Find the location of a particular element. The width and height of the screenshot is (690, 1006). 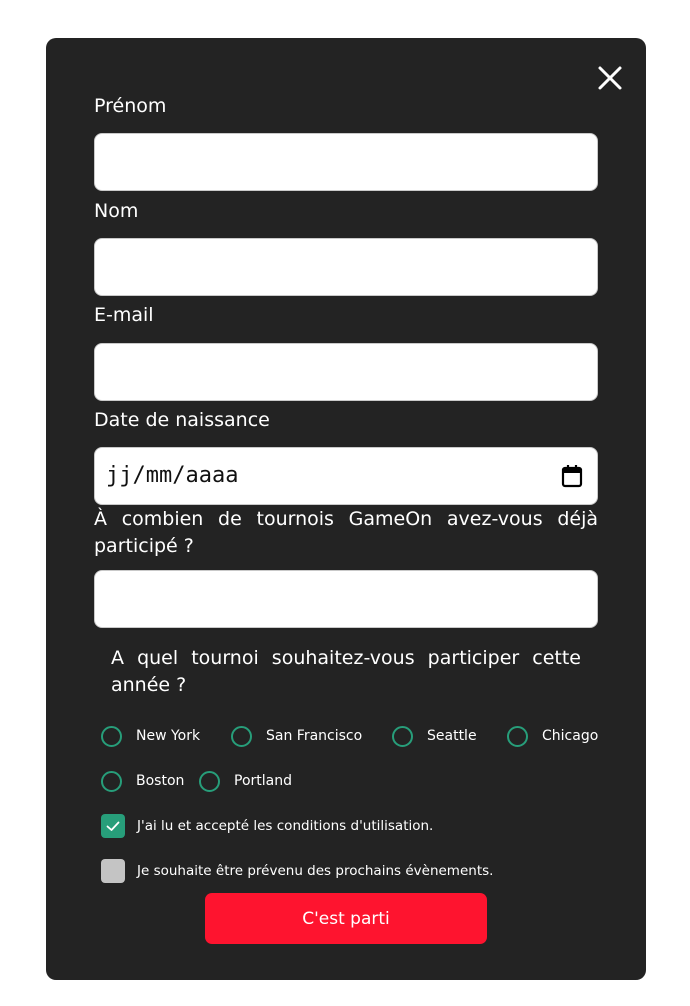

radio-boston: Boston is located at coordinates (142, 781).